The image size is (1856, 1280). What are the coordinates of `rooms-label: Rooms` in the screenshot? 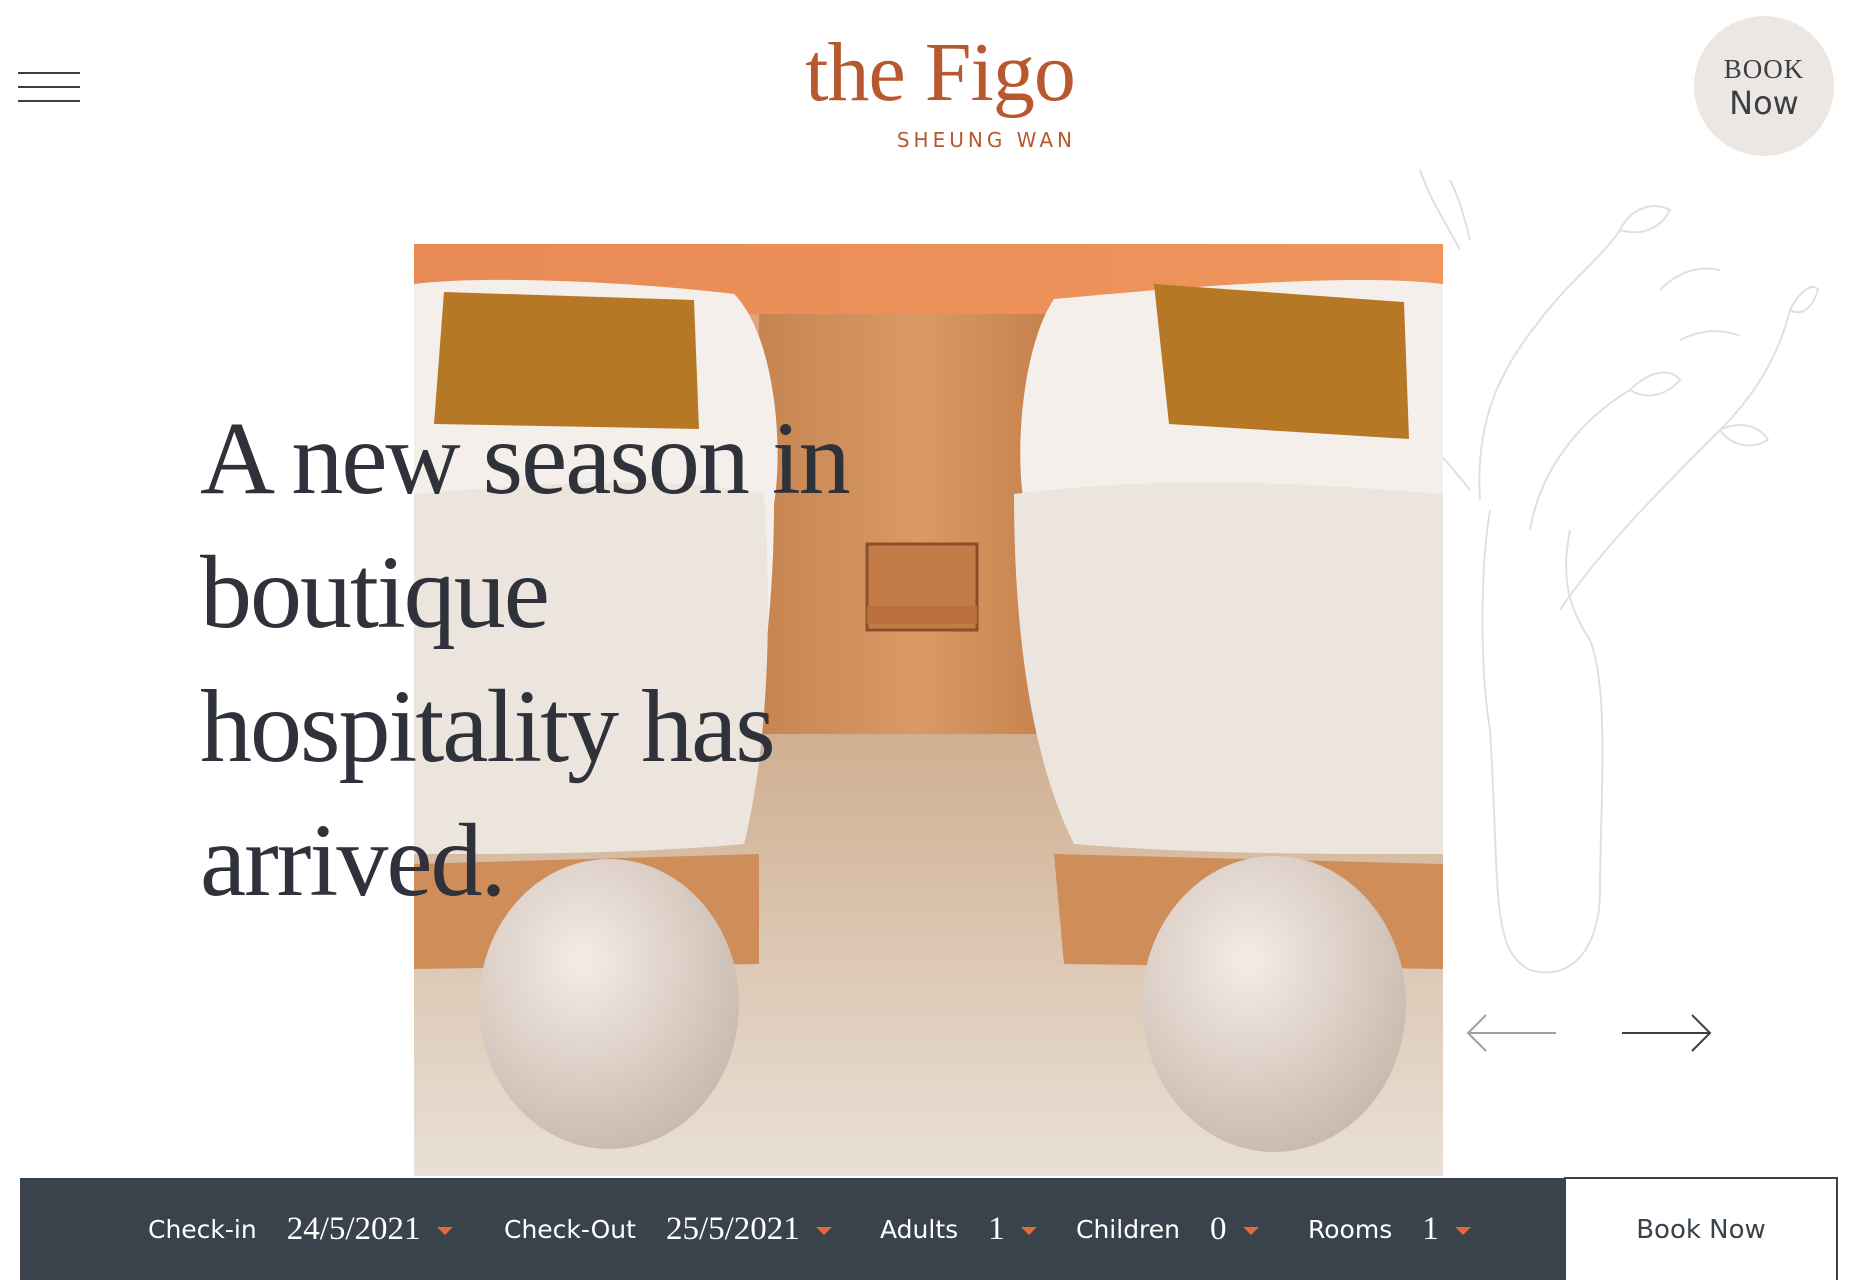 It's located at (1350, 1229).